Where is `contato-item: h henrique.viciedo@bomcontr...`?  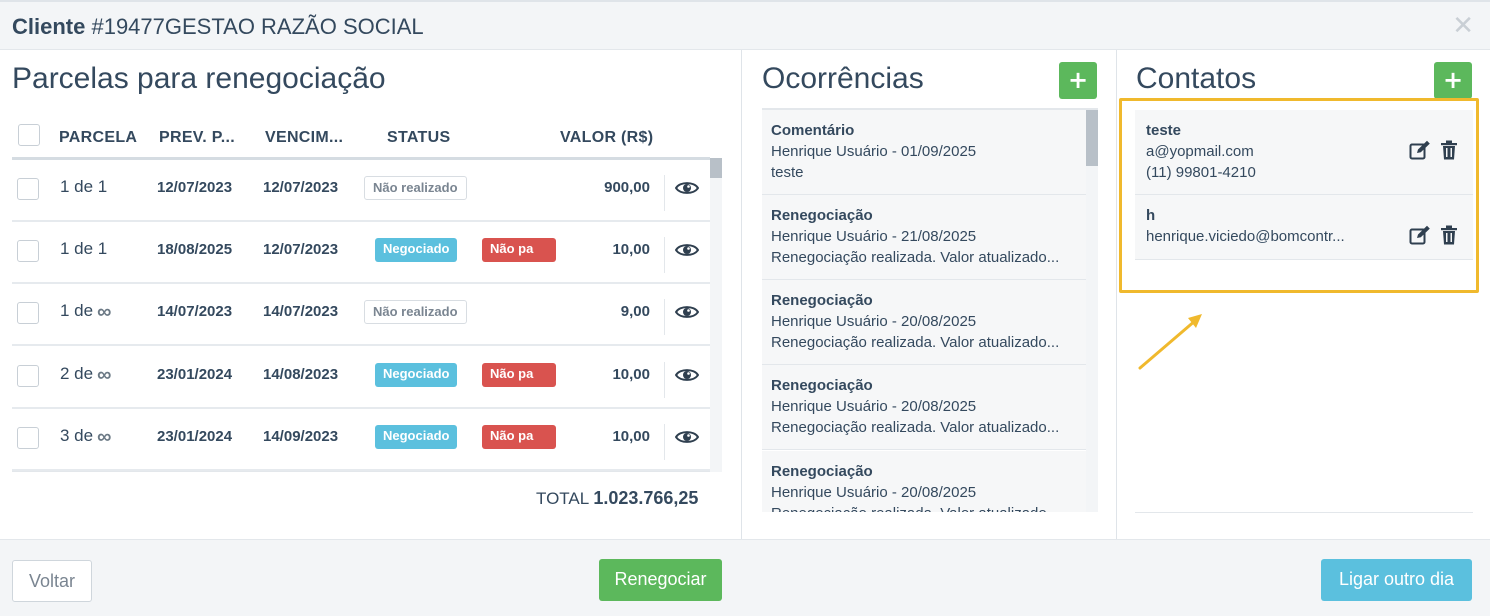 contato-item: h henrique.viciedo@bomcontr... is located at coordinates (1304, 227).